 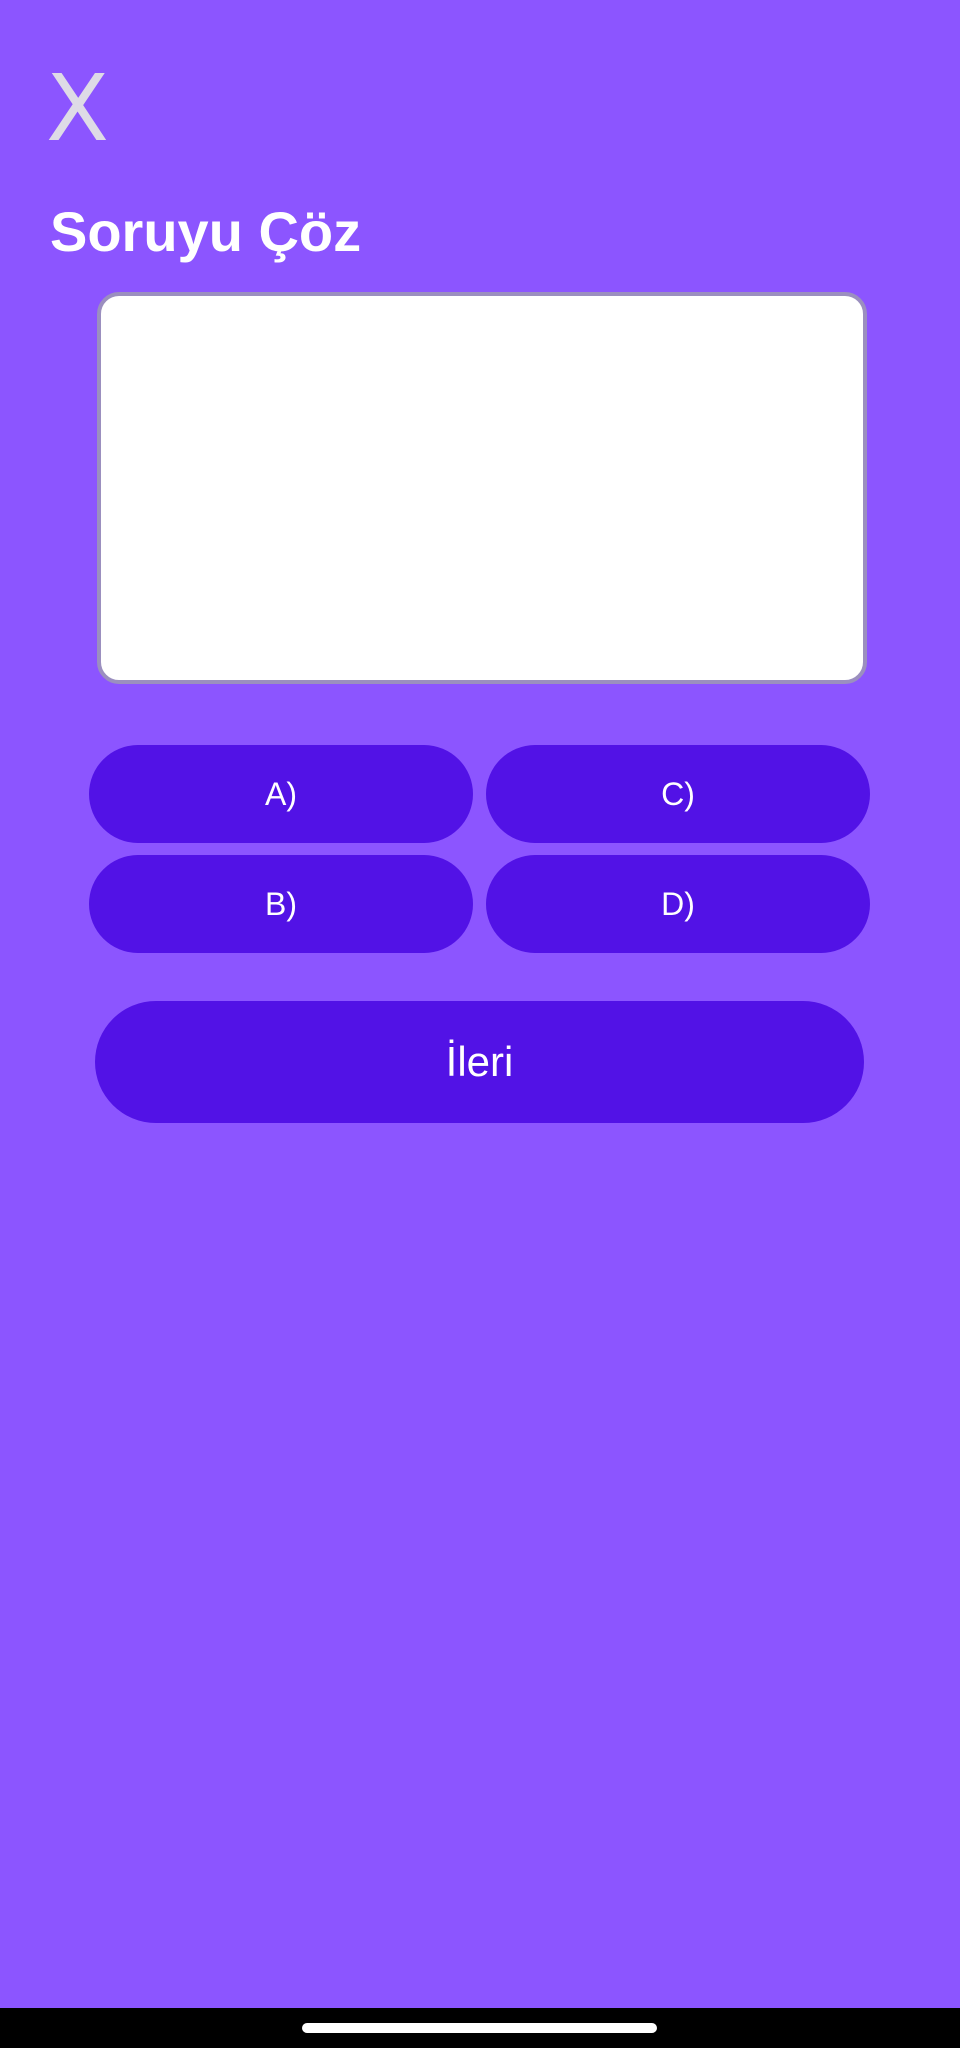 I want to click on option-d-button: D), so click(x=678, y=904).